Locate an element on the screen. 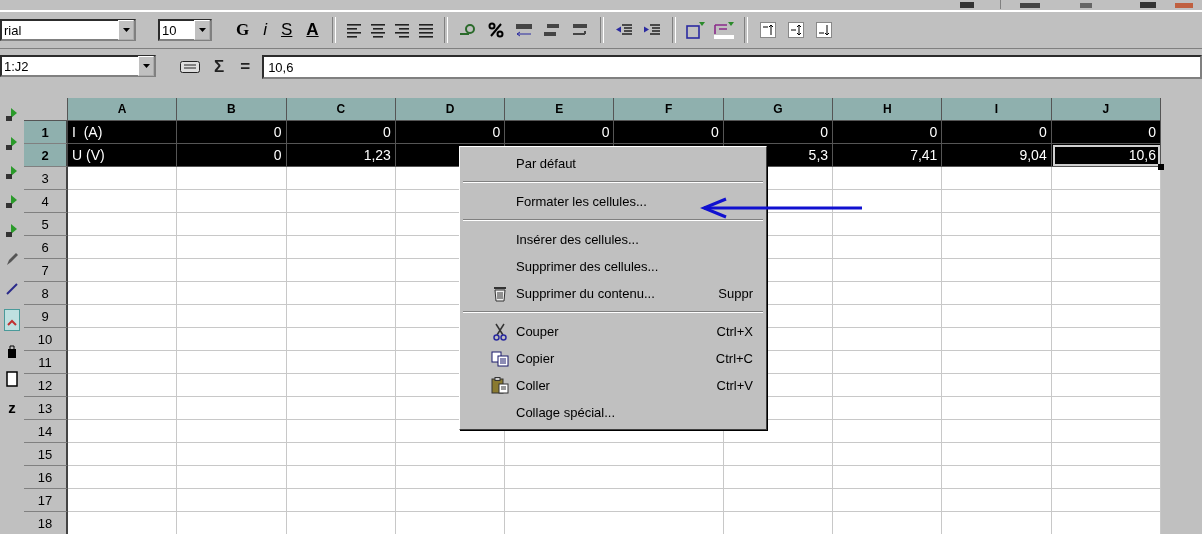  column-header: J is located at coordinates (1106, 109).